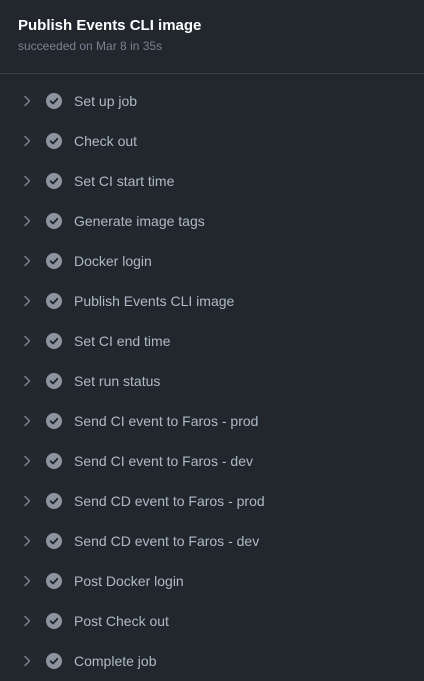 The width and height of the screenshot is (424, 681). Describe the element at coordinates (121, 621) in the screenshot. I see `step-label: Post Check out` at that location.